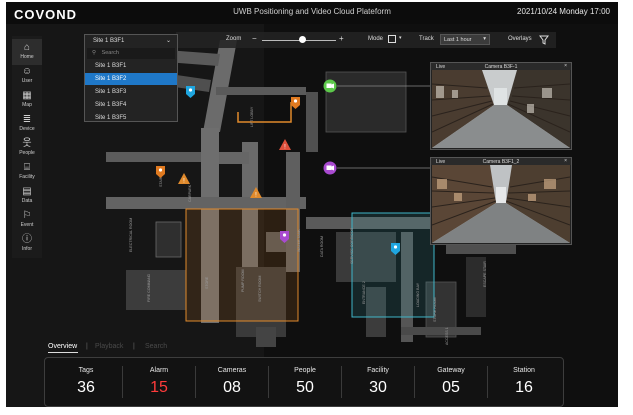  Describe the element at coordinates (234, 39) in the screenshot. I see `zoom-label: Zoom` at that location.